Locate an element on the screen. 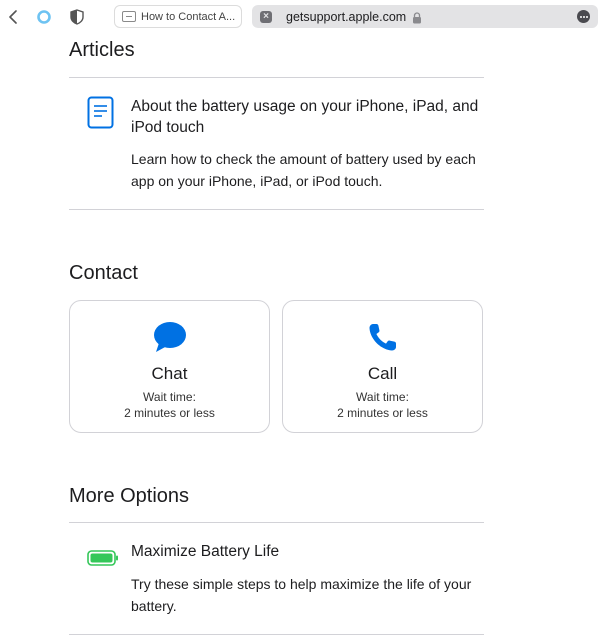 Image resolution: width=600 pixels, height=640 pixels. more-icon is located at coordinates (583, 16).